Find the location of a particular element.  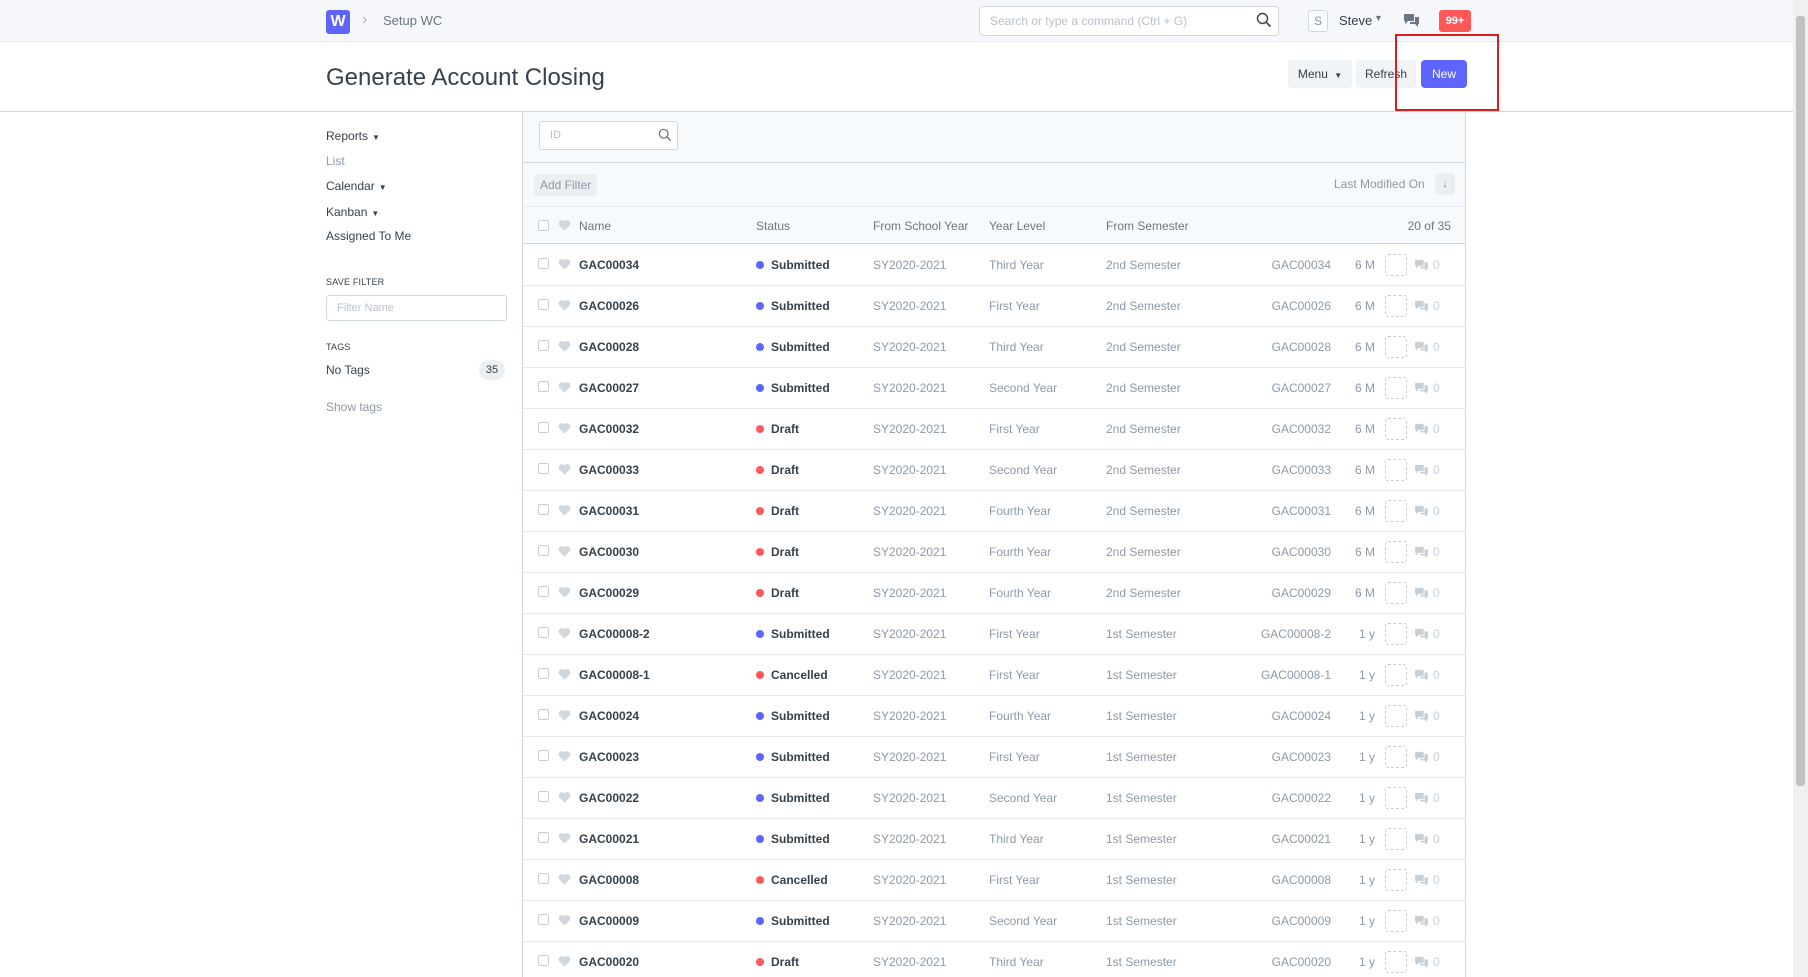

row-name-link: GAC00033 is located at coordinates (609, 470).